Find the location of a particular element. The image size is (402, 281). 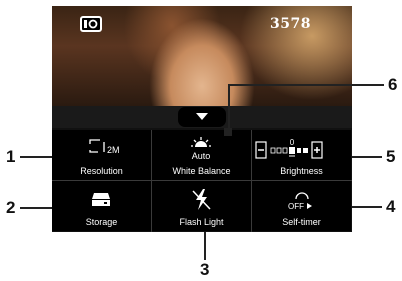

callout-number: 2 is located at coordinates (11, 207).